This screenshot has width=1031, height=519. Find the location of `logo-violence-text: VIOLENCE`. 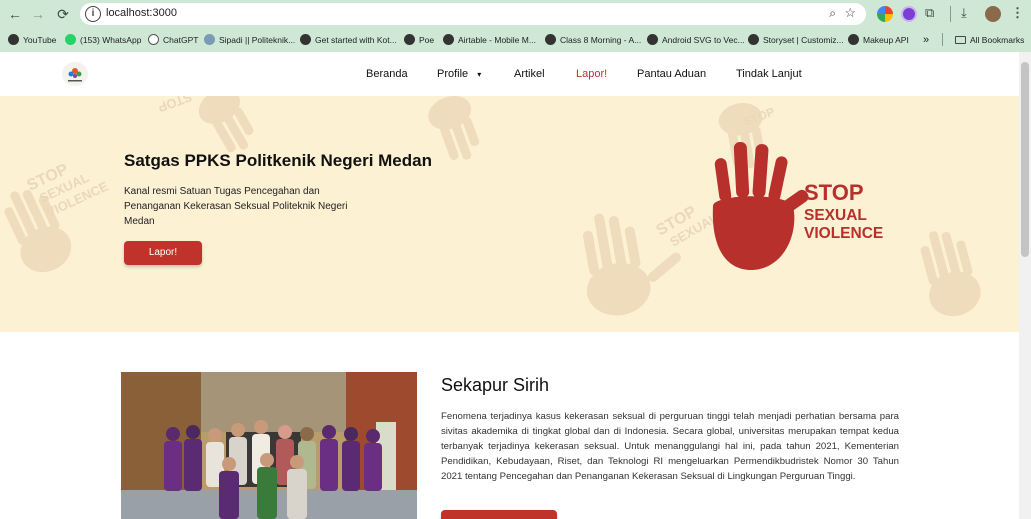

logo-violence-text: VIOLENCE is located at coordinates (843, 233).